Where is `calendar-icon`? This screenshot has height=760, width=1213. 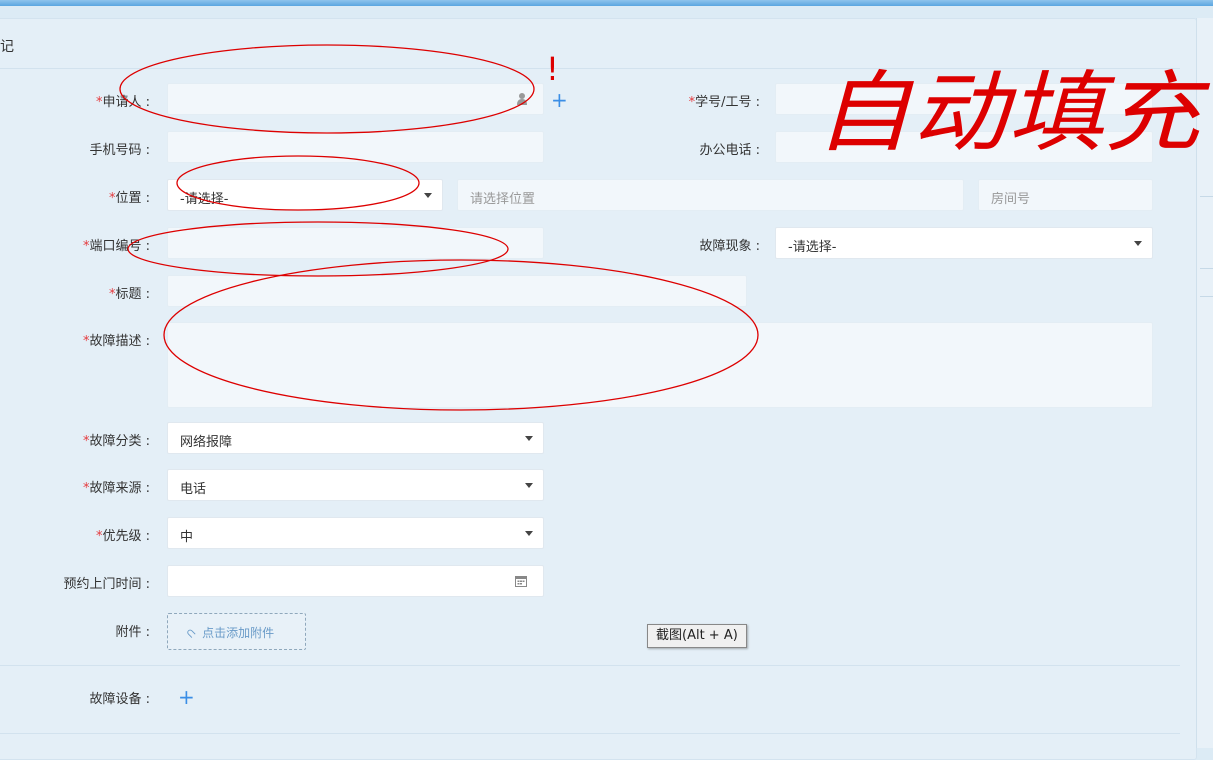 calendar-icon is located at coordinates (521, 581).